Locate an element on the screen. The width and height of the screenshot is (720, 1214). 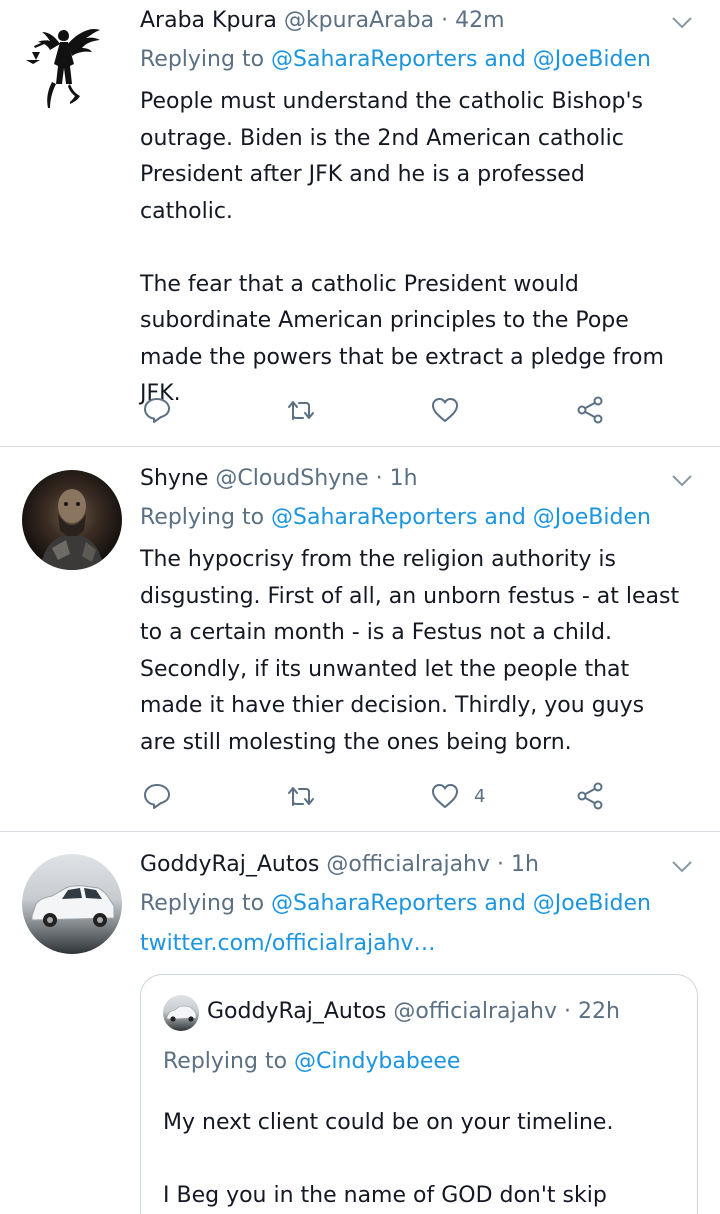
display-name: Araba Kpura is located at coordinates (208, 20).